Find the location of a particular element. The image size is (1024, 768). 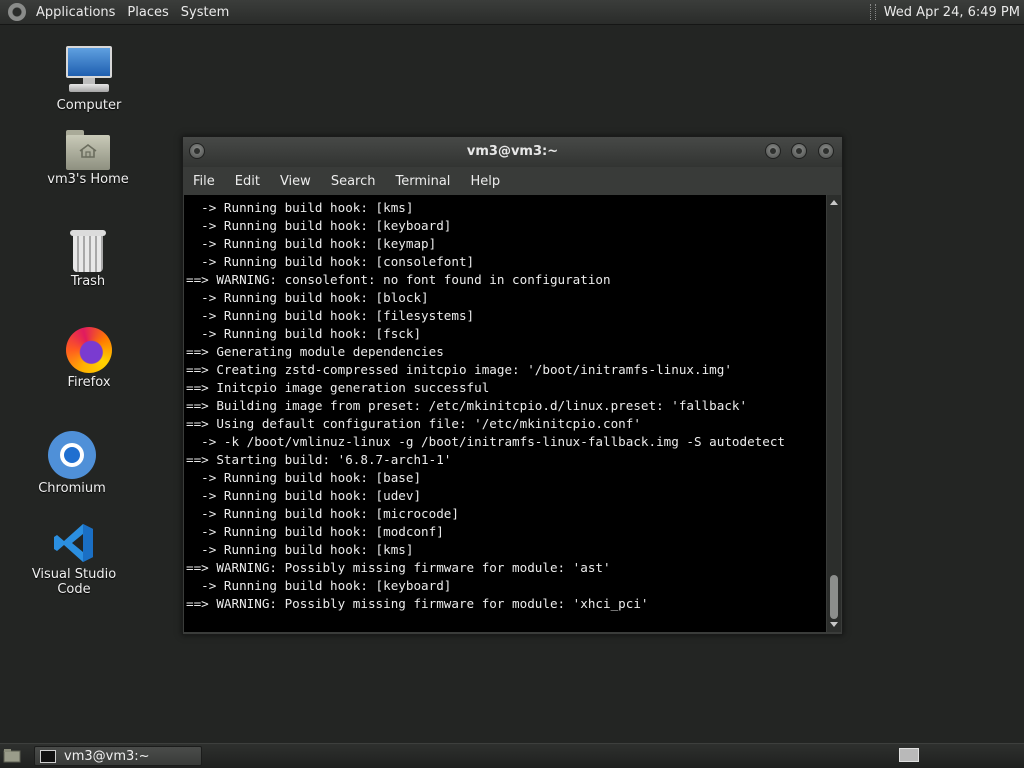

terminal-line: -> Running build hook: [keymap] is located at coordinates (311, 243).